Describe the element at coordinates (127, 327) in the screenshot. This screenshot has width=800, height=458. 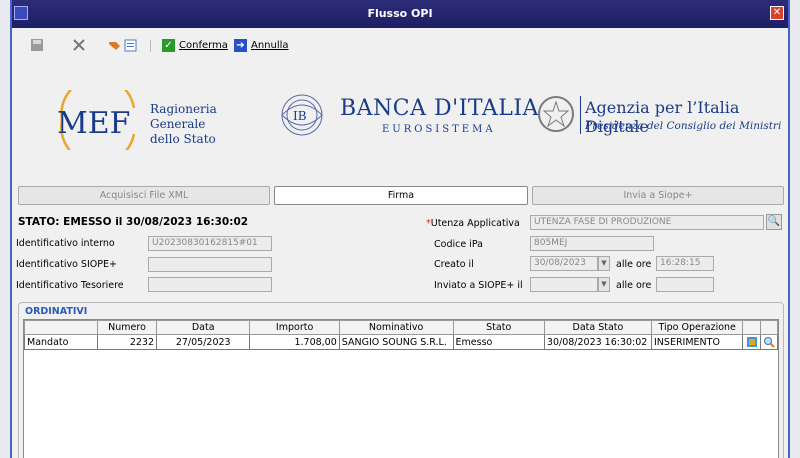
I see `col-header: Numero` at that location.